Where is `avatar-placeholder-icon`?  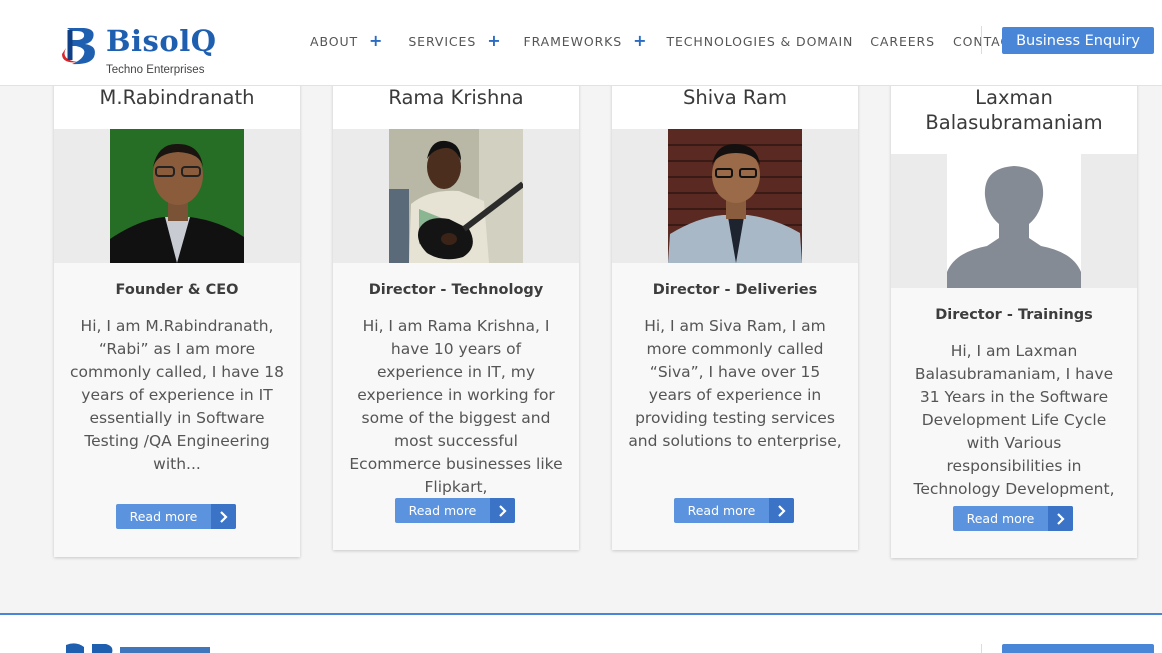 avatar-placeholder-icon is located at coordinates (1014, 221).